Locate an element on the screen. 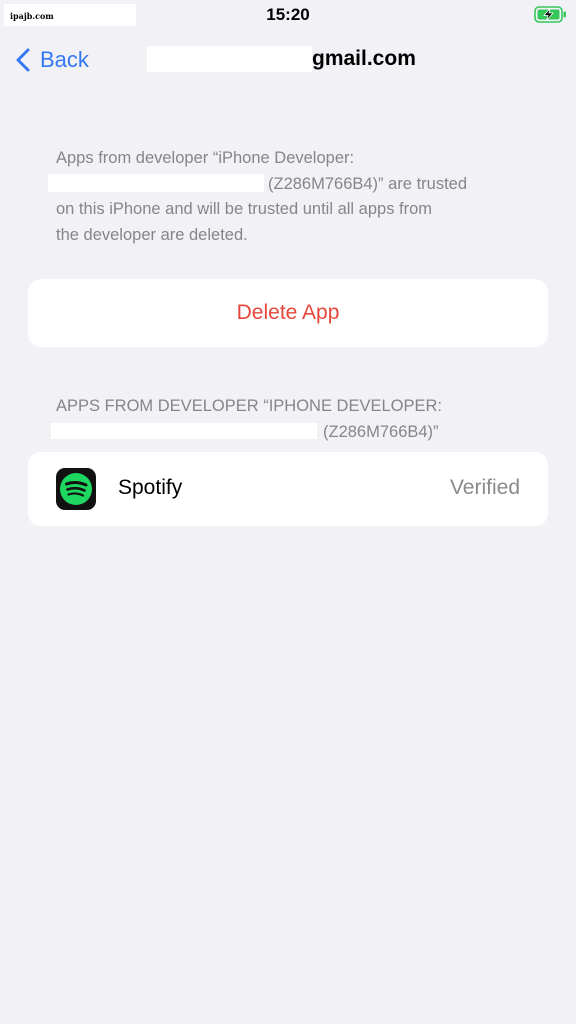 The image size is (576, 1024). navigation-bar: Back gmail.com is located at coordinates (288, 60).